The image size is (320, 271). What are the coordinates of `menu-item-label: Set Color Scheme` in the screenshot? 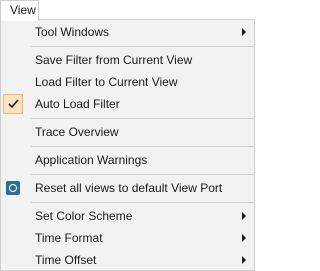 It's located at (84, 216).